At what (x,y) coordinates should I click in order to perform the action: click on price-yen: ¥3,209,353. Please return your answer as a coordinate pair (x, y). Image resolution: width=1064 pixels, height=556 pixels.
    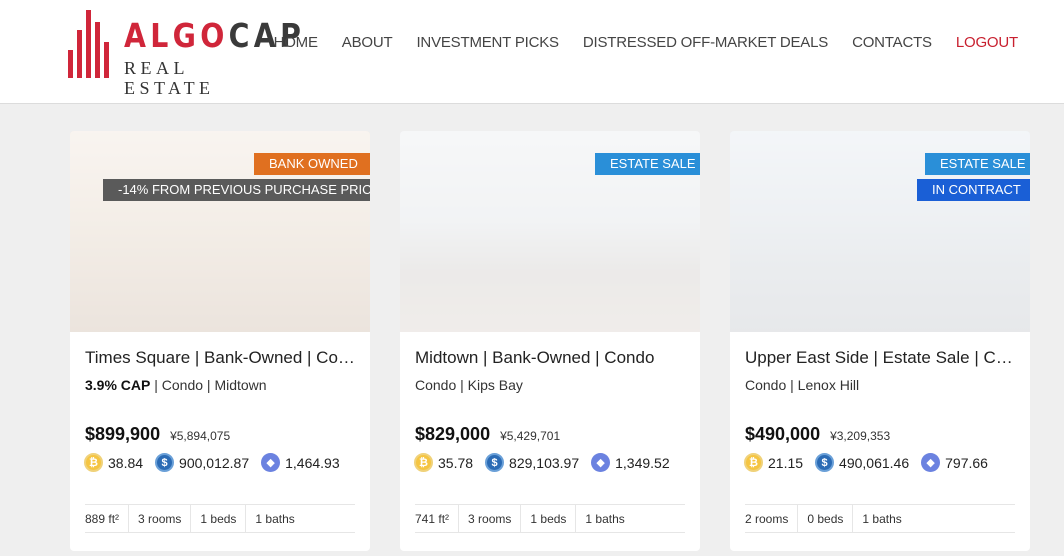
    Looking at the image, I should click on (860, 436).